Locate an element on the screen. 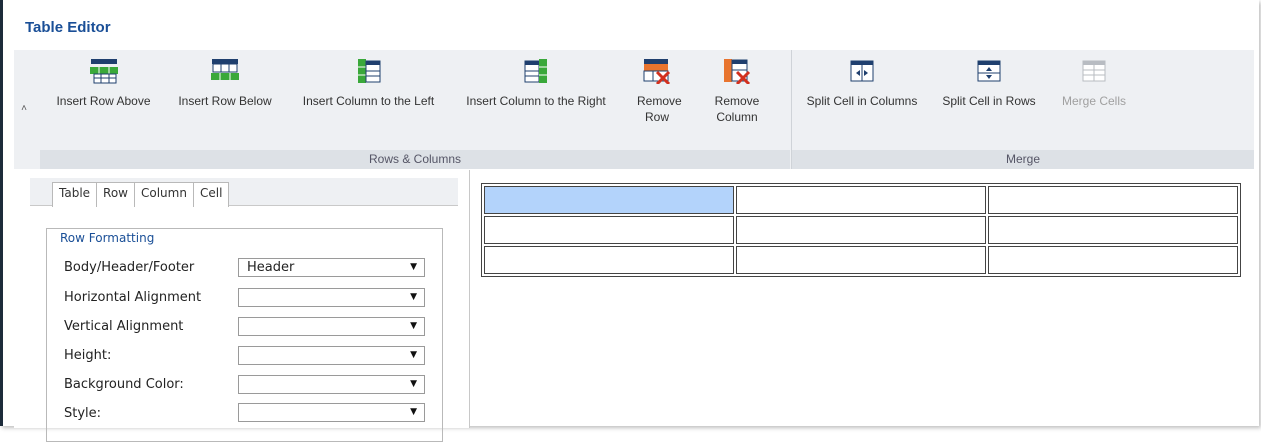 This screenshot has width=1261, height=442. body-header-footer-label: Body/Header/Footer is located at coordinates (129, 267).